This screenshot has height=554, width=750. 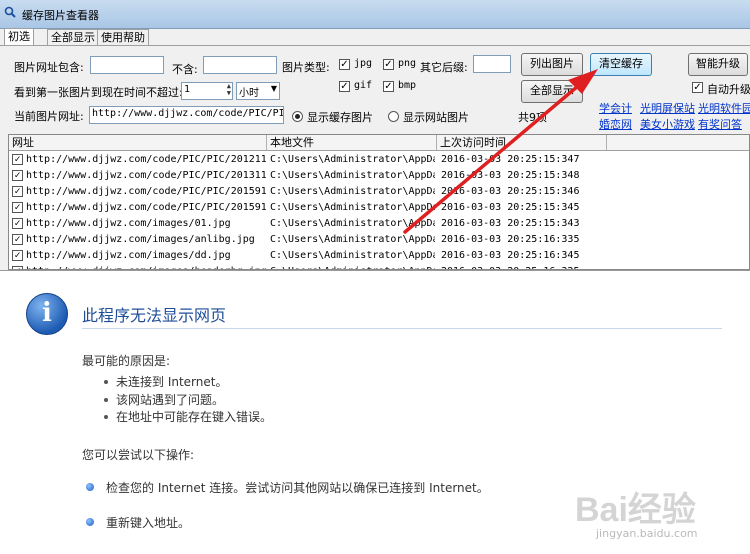 I want to click on column-header-file: 本地文件, so click(x=352, y=142).